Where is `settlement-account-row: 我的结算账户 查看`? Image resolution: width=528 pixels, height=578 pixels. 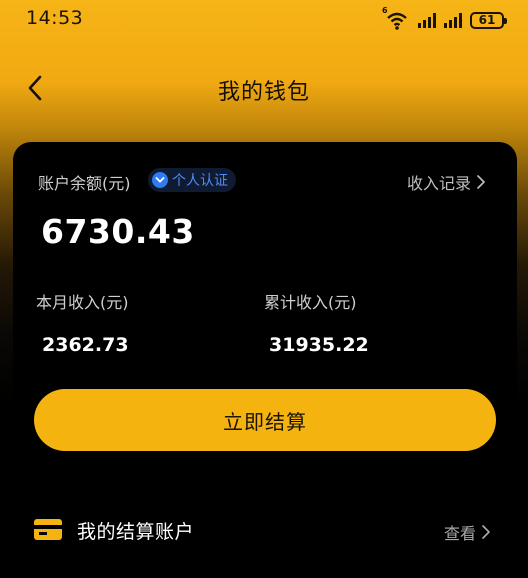
settlement-account-row: 我的结算账户 查看 is located at coordinates (264, 530).